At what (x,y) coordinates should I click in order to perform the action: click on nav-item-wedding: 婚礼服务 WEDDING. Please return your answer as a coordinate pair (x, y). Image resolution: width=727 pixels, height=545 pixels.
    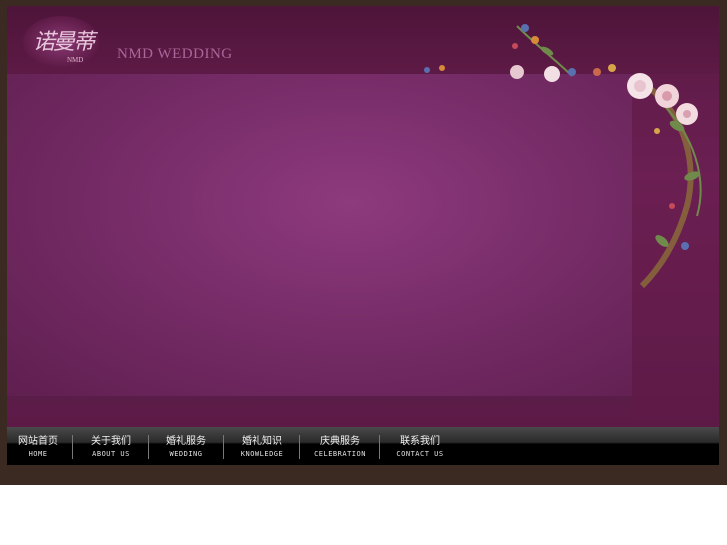
    Looking at the image, I should click on (186, 446).